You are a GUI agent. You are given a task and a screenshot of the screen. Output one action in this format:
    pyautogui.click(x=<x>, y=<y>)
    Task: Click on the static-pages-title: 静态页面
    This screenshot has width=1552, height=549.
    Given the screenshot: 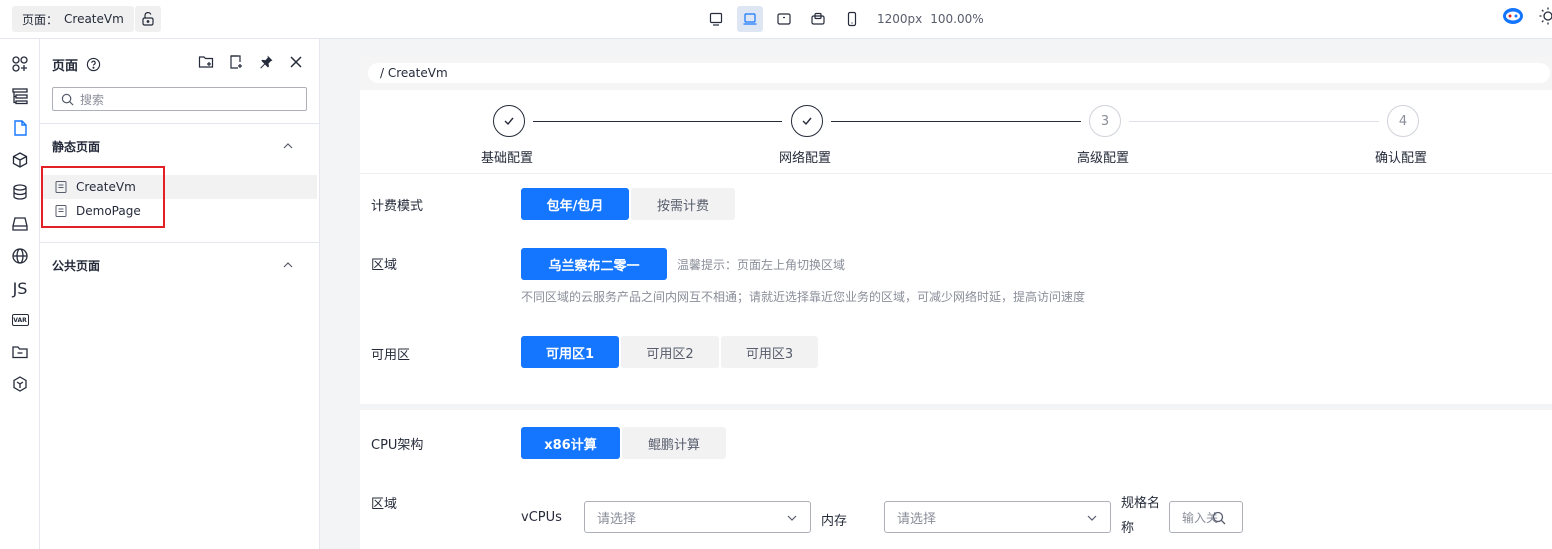 What is the action you would take?
    pyautogui.click(x=76, y=146)
    